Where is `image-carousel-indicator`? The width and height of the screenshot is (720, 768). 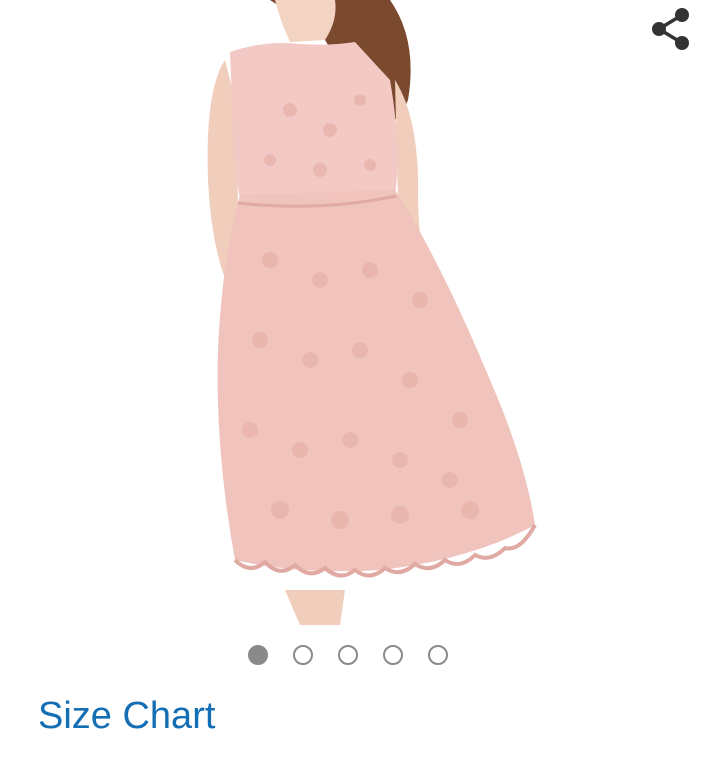 image-carousel-indicator is located at coordinates (348, 655).